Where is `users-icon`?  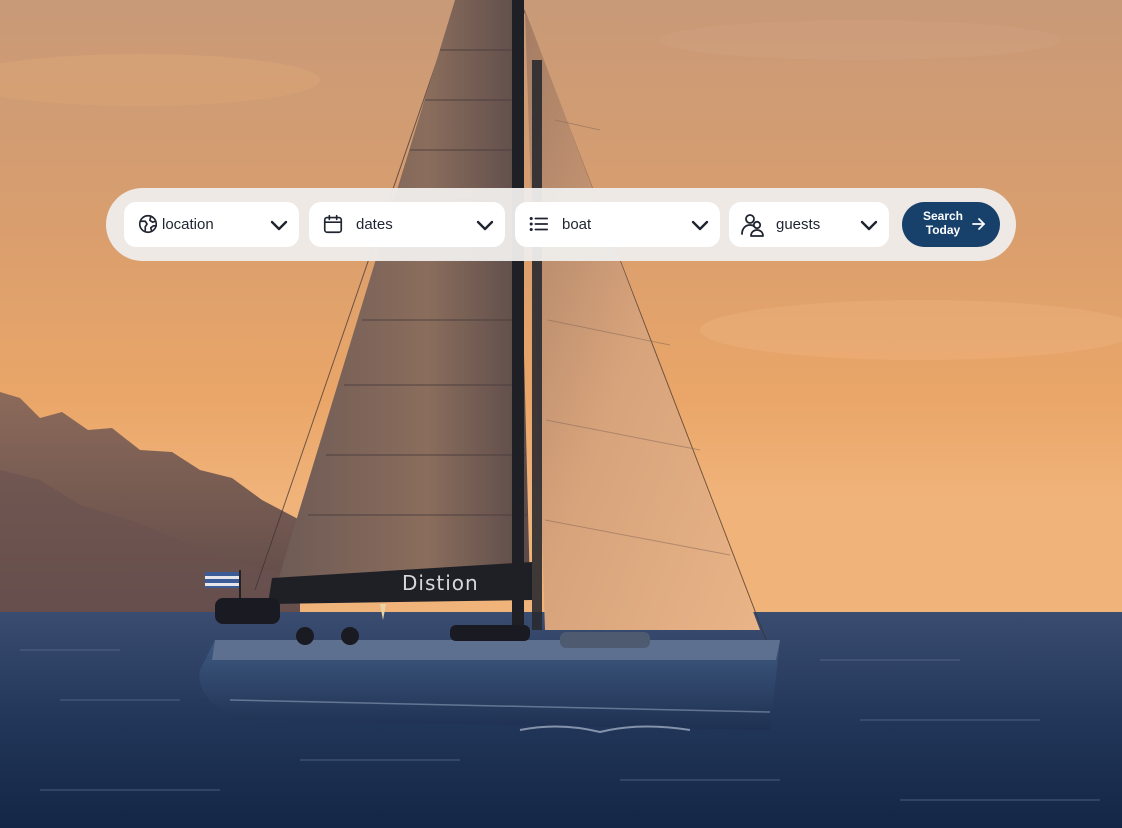
users-icon is located at coordinates (753, 225).